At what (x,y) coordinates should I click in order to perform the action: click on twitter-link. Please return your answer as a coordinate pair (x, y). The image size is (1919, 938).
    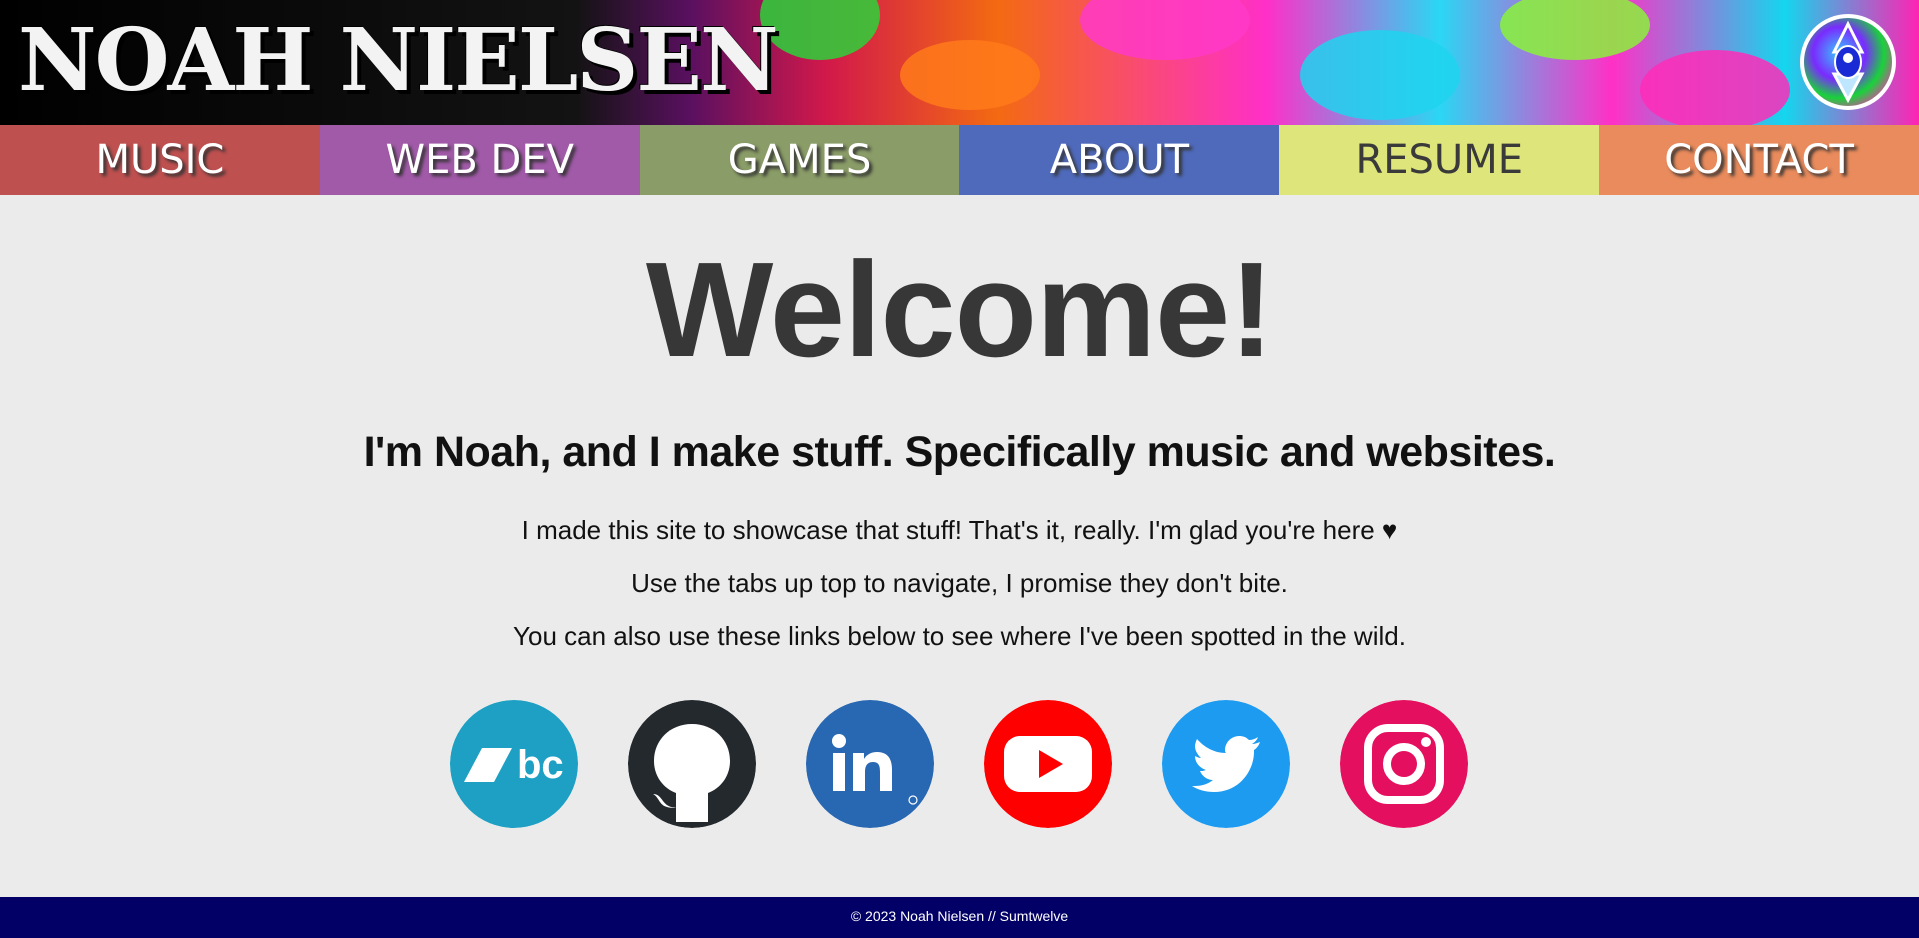
    Looking at the image, I should click on (1226, 764).